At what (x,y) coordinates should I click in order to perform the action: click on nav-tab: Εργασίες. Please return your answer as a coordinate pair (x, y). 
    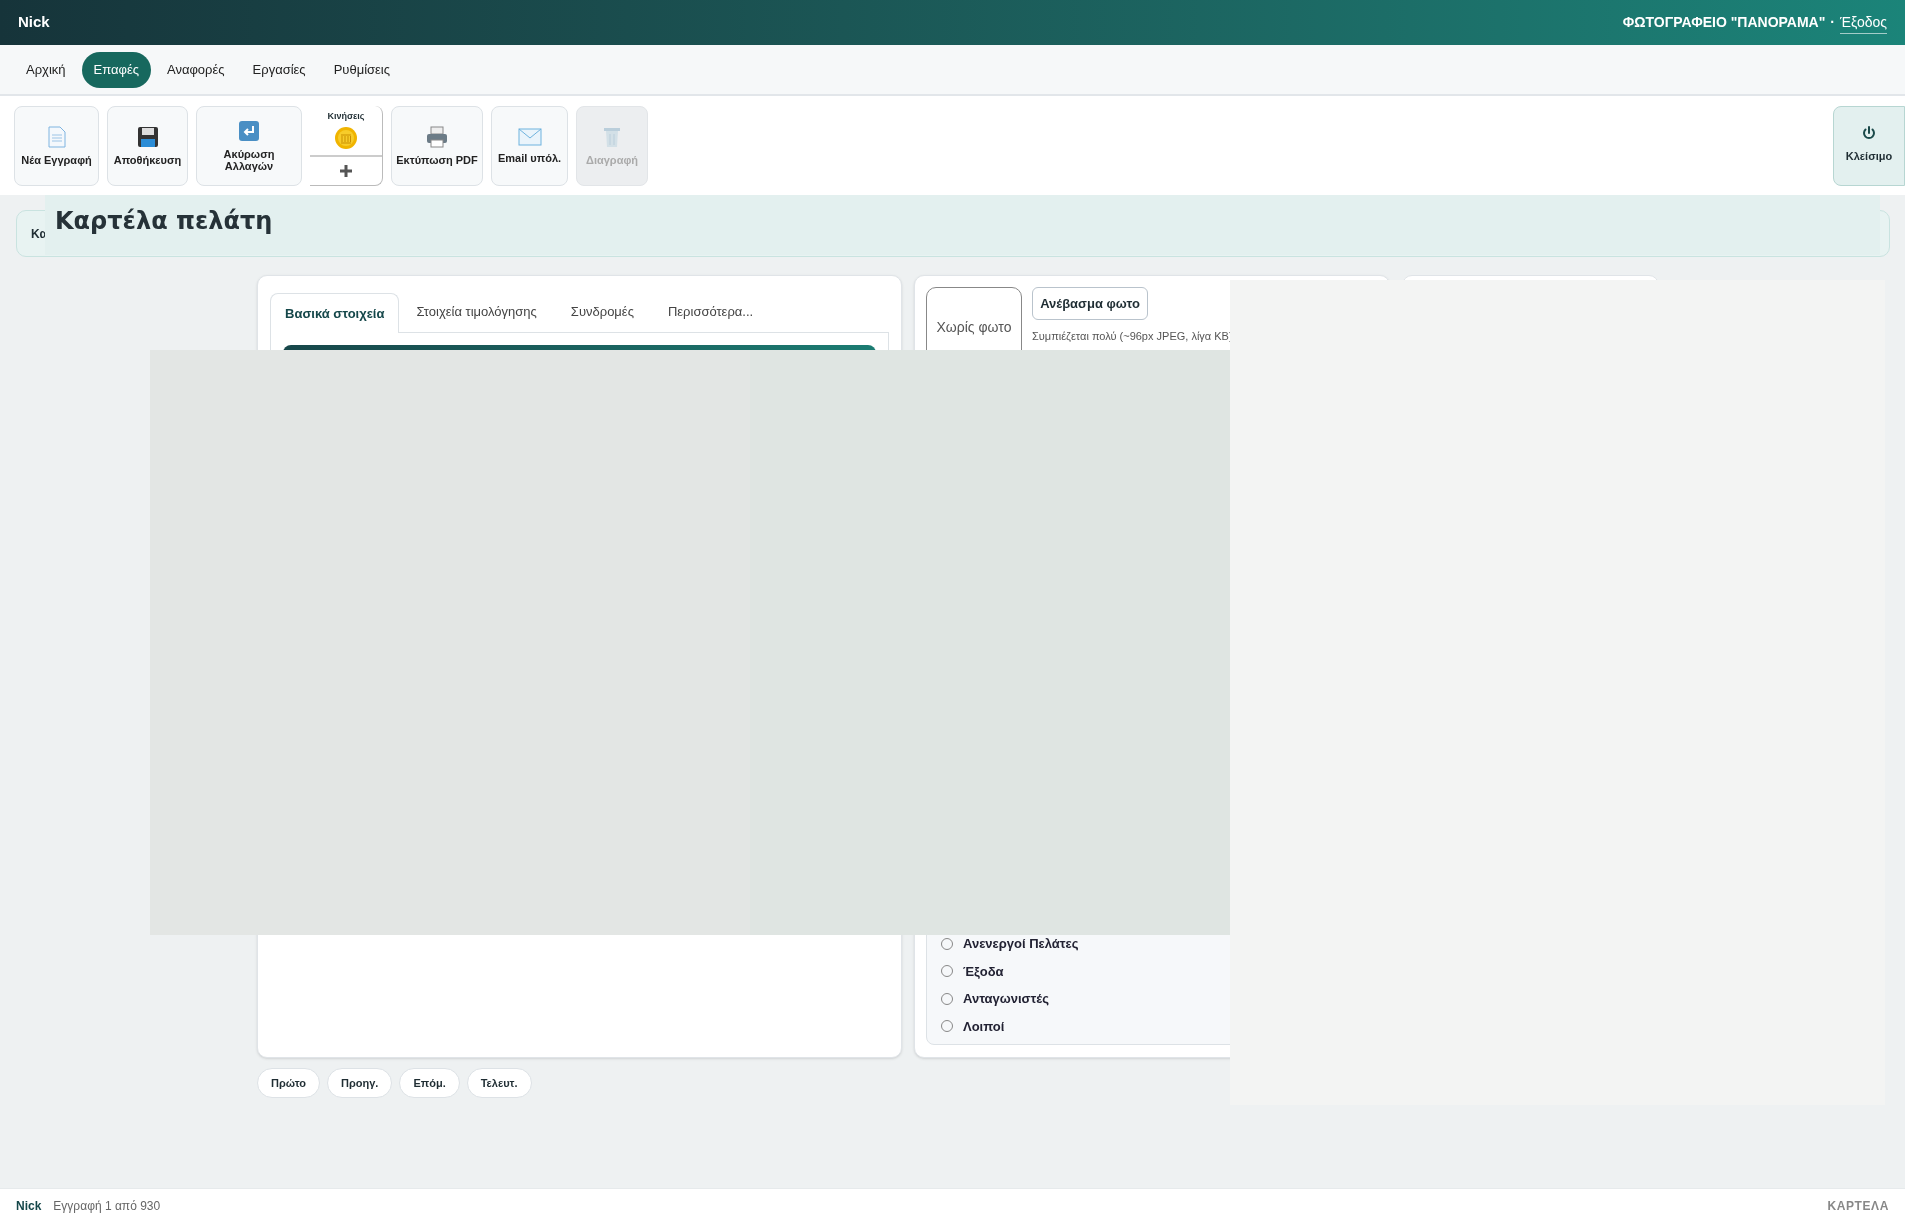
    Looking at the image, I should click on (279, 69).